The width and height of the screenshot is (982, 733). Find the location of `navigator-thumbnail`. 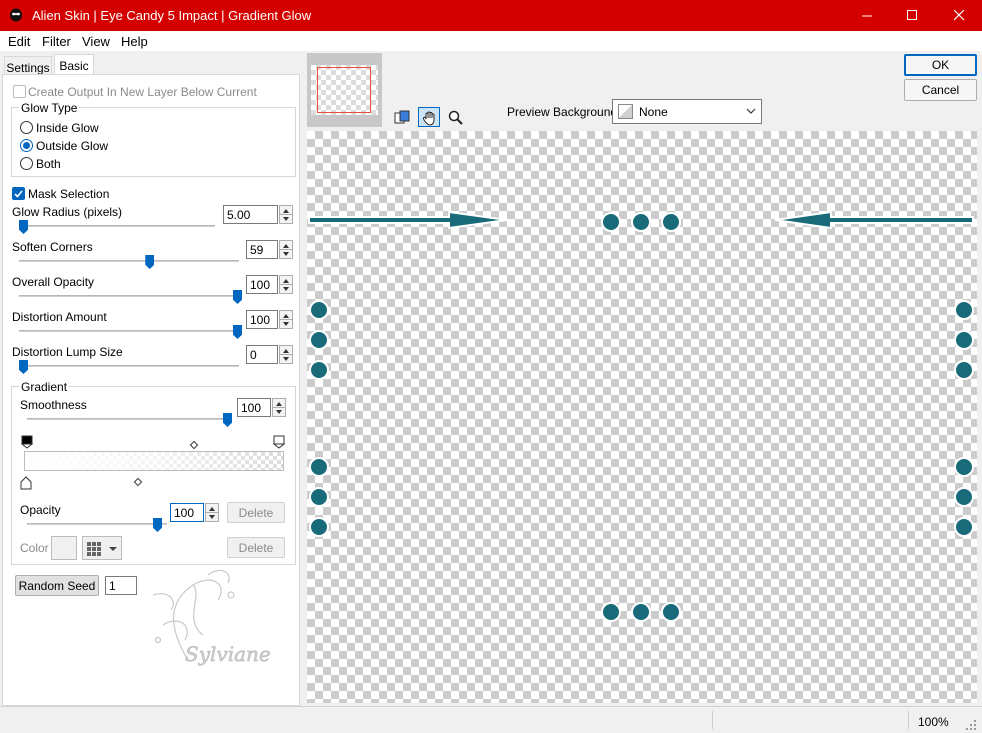

navigator-thumbnail is located at coordinates (344, 90).